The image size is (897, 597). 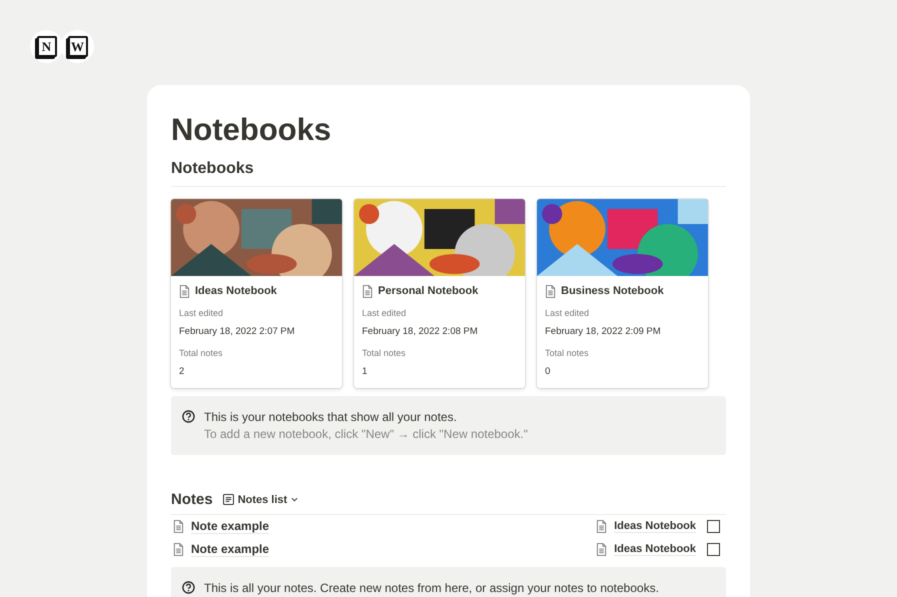 What do you see at coordinates (548, 372) in the screenshot?
I see `notes-count: 0` at bounding box center [548, 372].